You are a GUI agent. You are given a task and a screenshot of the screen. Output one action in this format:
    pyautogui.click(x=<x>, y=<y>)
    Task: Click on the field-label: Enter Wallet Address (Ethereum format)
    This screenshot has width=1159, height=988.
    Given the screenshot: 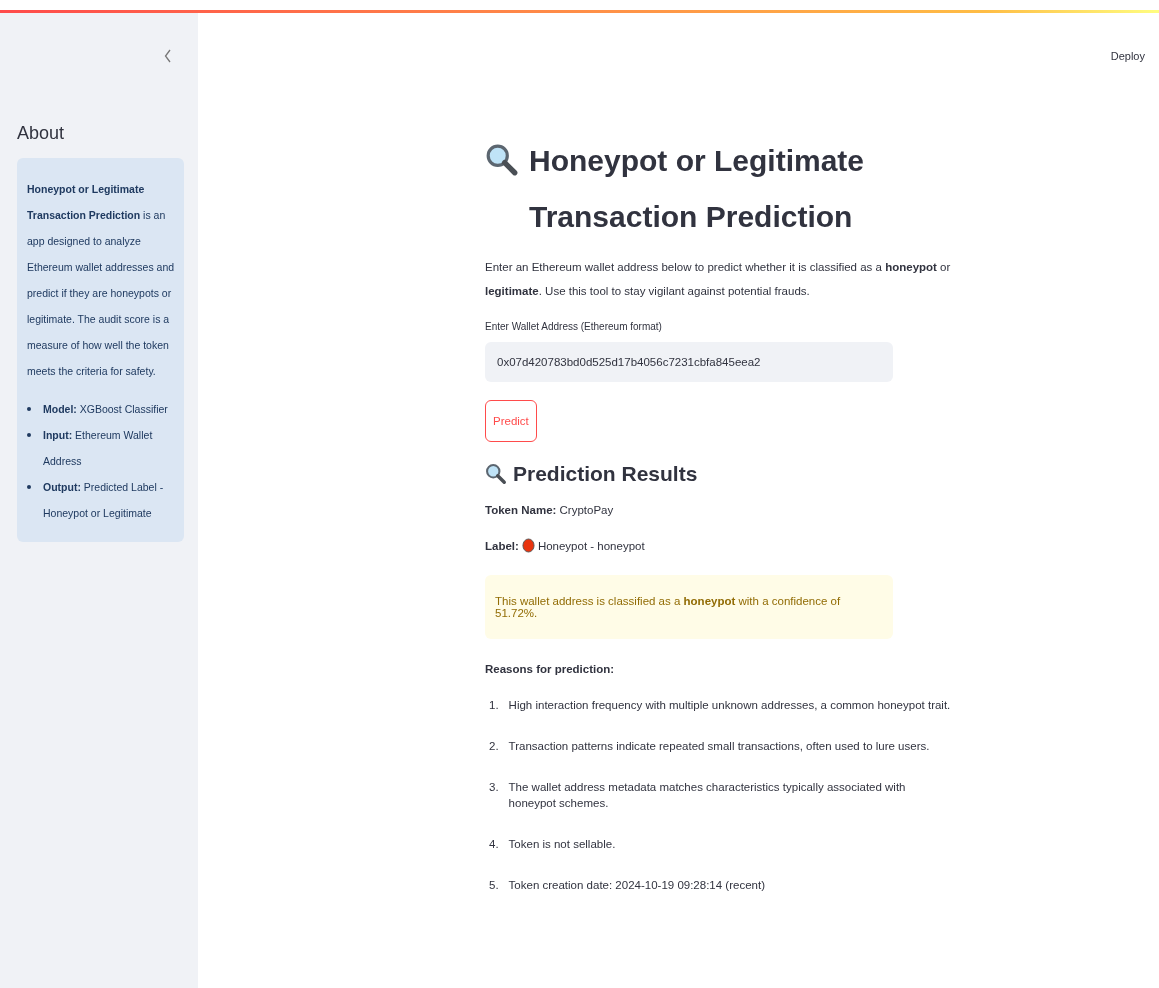 What is the action you would take?
    pyautogui.click(x=574, y=326)
    